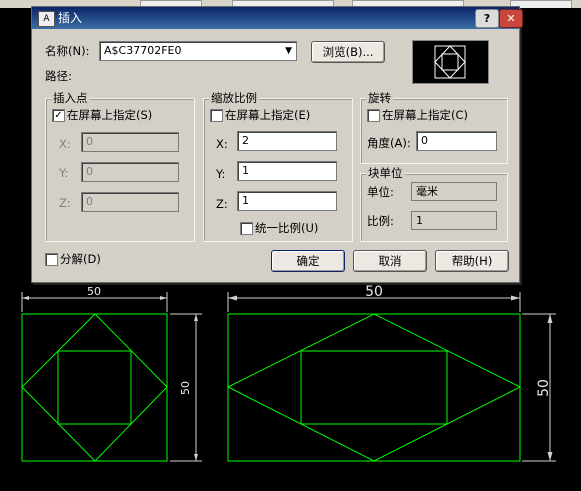  What do you see at coordinates (287, 228) in the screenshot?
I see `uniform-scale-label: 统一比例(U)` at bounding box center [287, 228].